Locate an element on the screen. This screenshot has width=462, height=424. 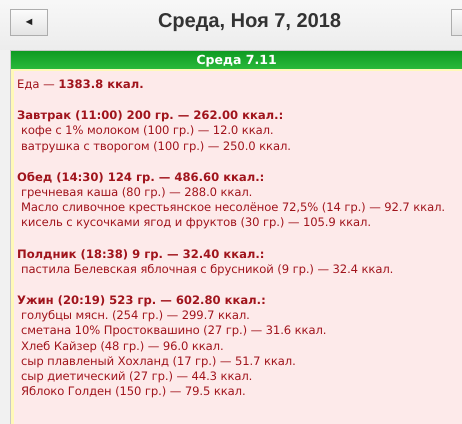
food-entry: пастила Белевская яблочная с брусникой (9 гр.) — 32.4 ккал. is located at coordinates (207, 270).